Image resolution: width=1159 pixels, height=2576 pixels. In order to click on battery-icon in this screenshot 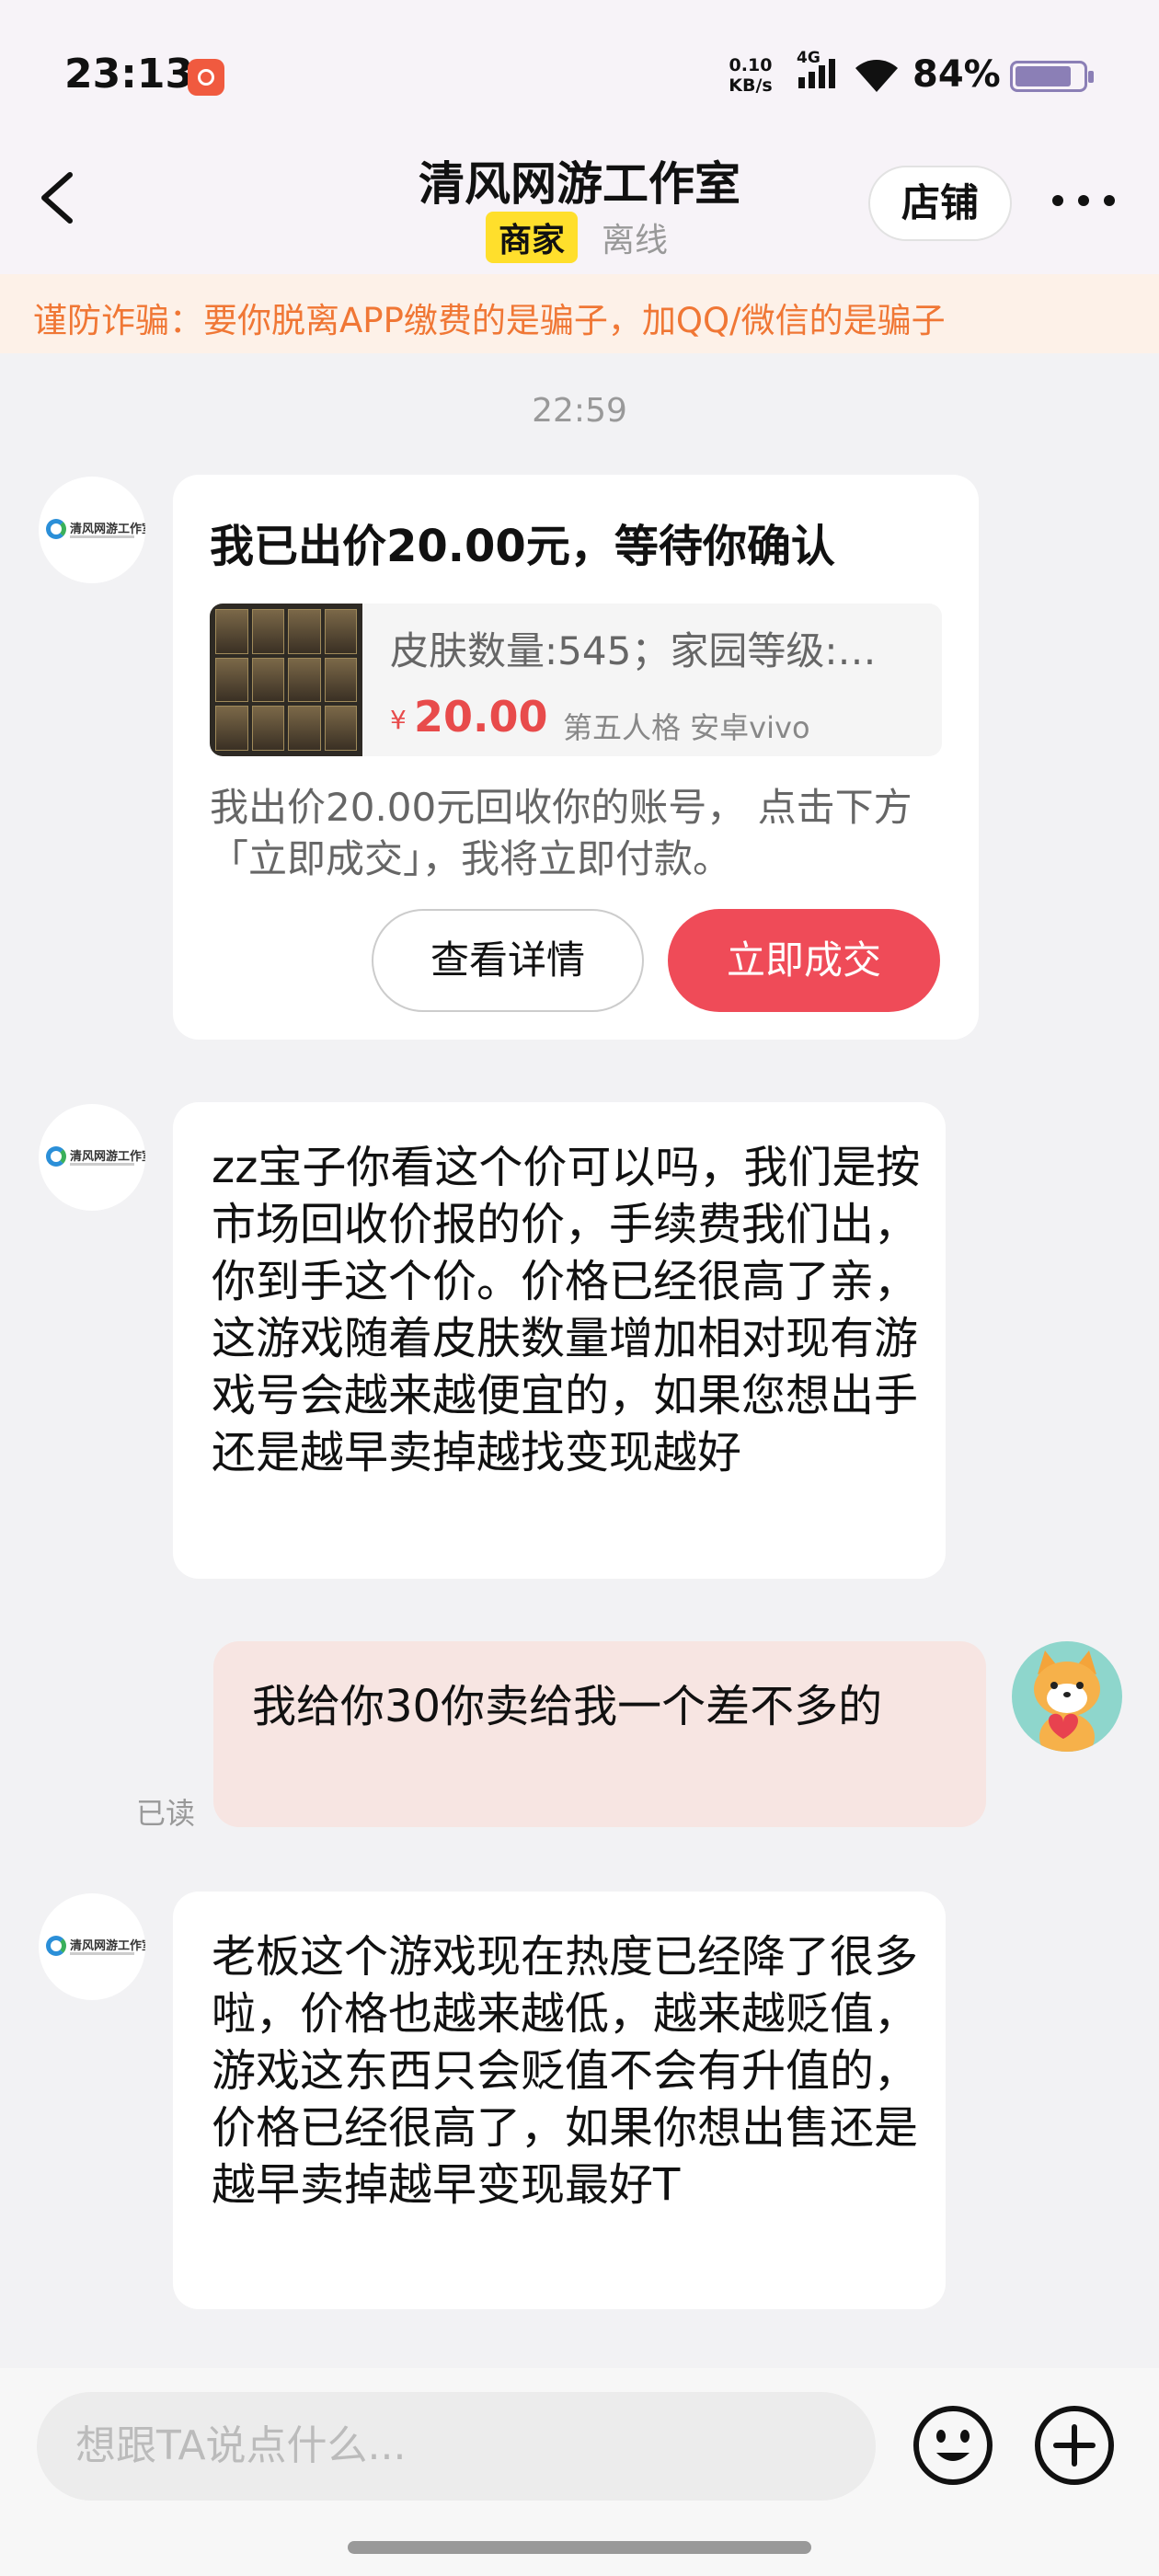, I will do `click(1052, 76)`.